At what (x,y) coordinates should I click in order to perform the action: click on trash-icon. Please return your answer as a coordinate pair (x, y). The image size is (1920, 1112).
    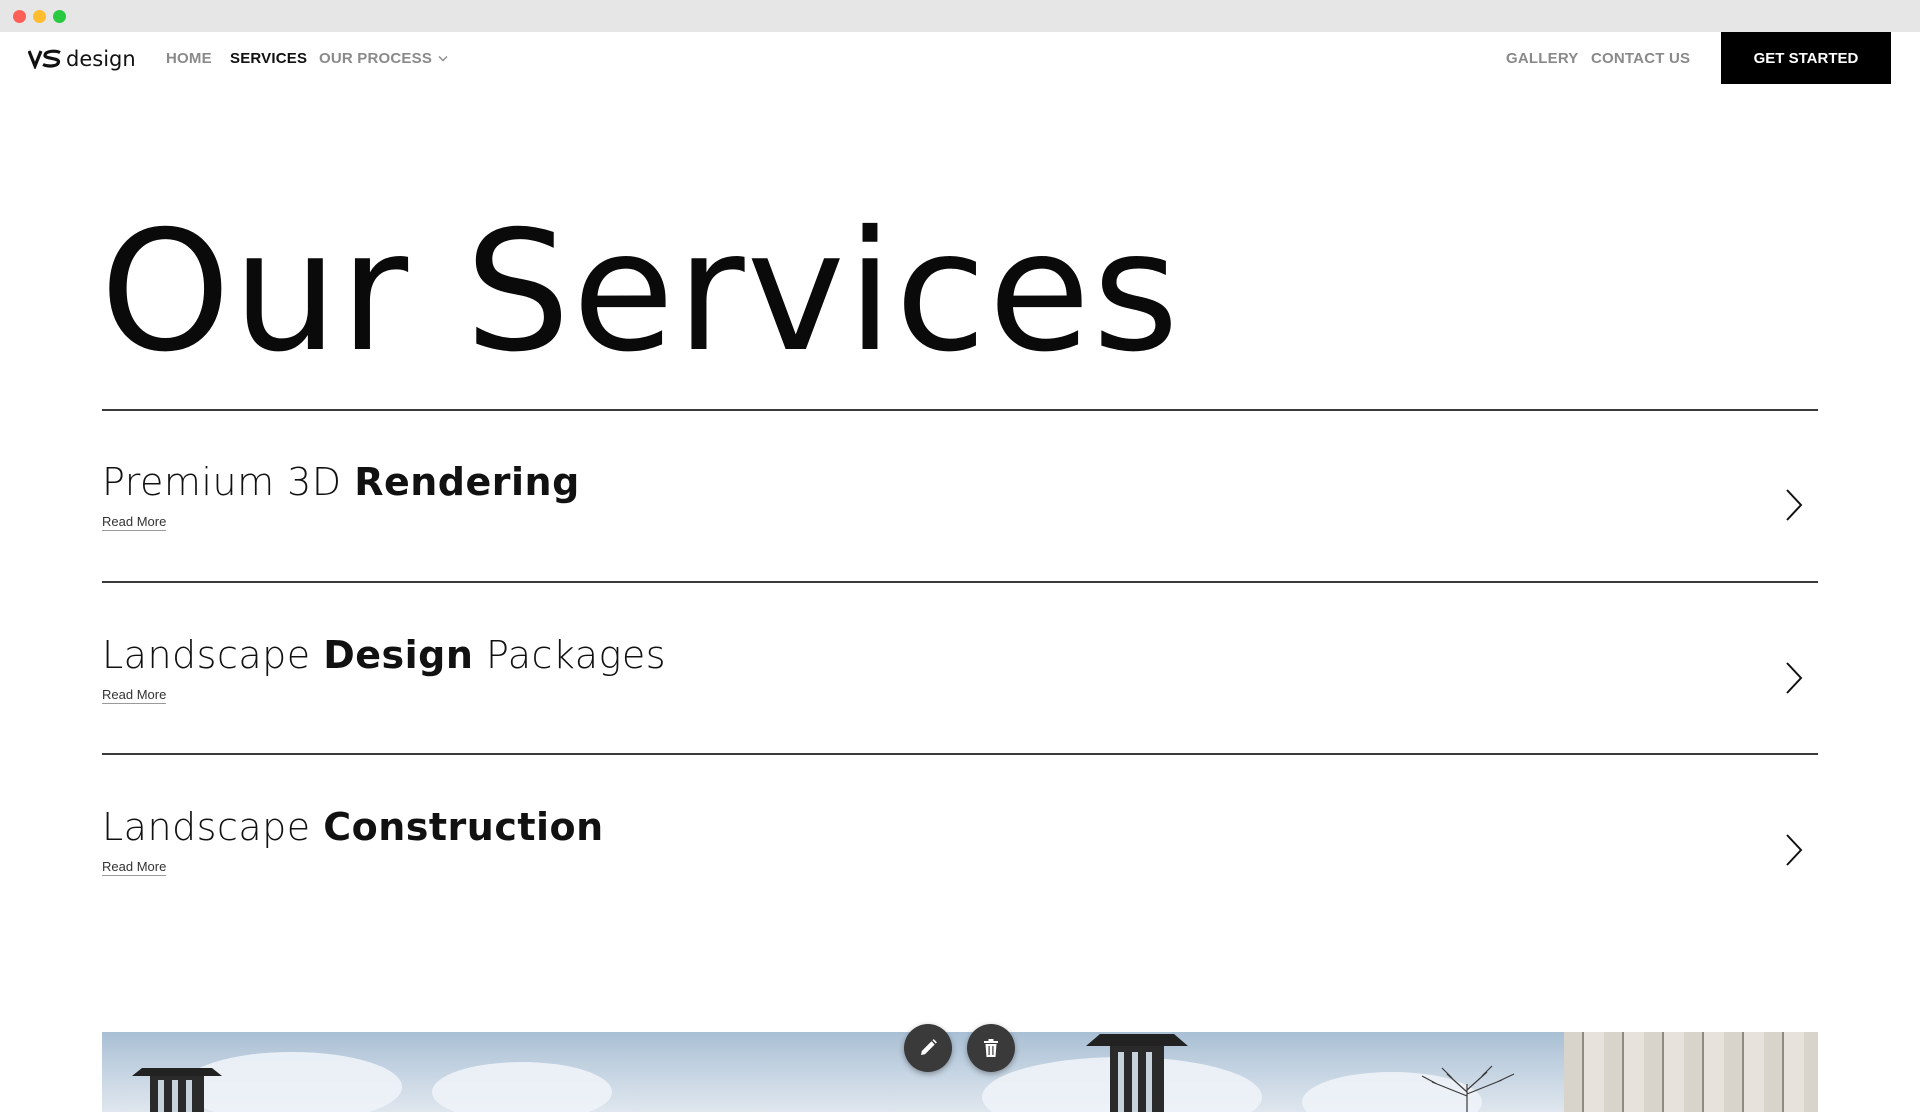
    Looking at the image, I should click on (991, 1048).